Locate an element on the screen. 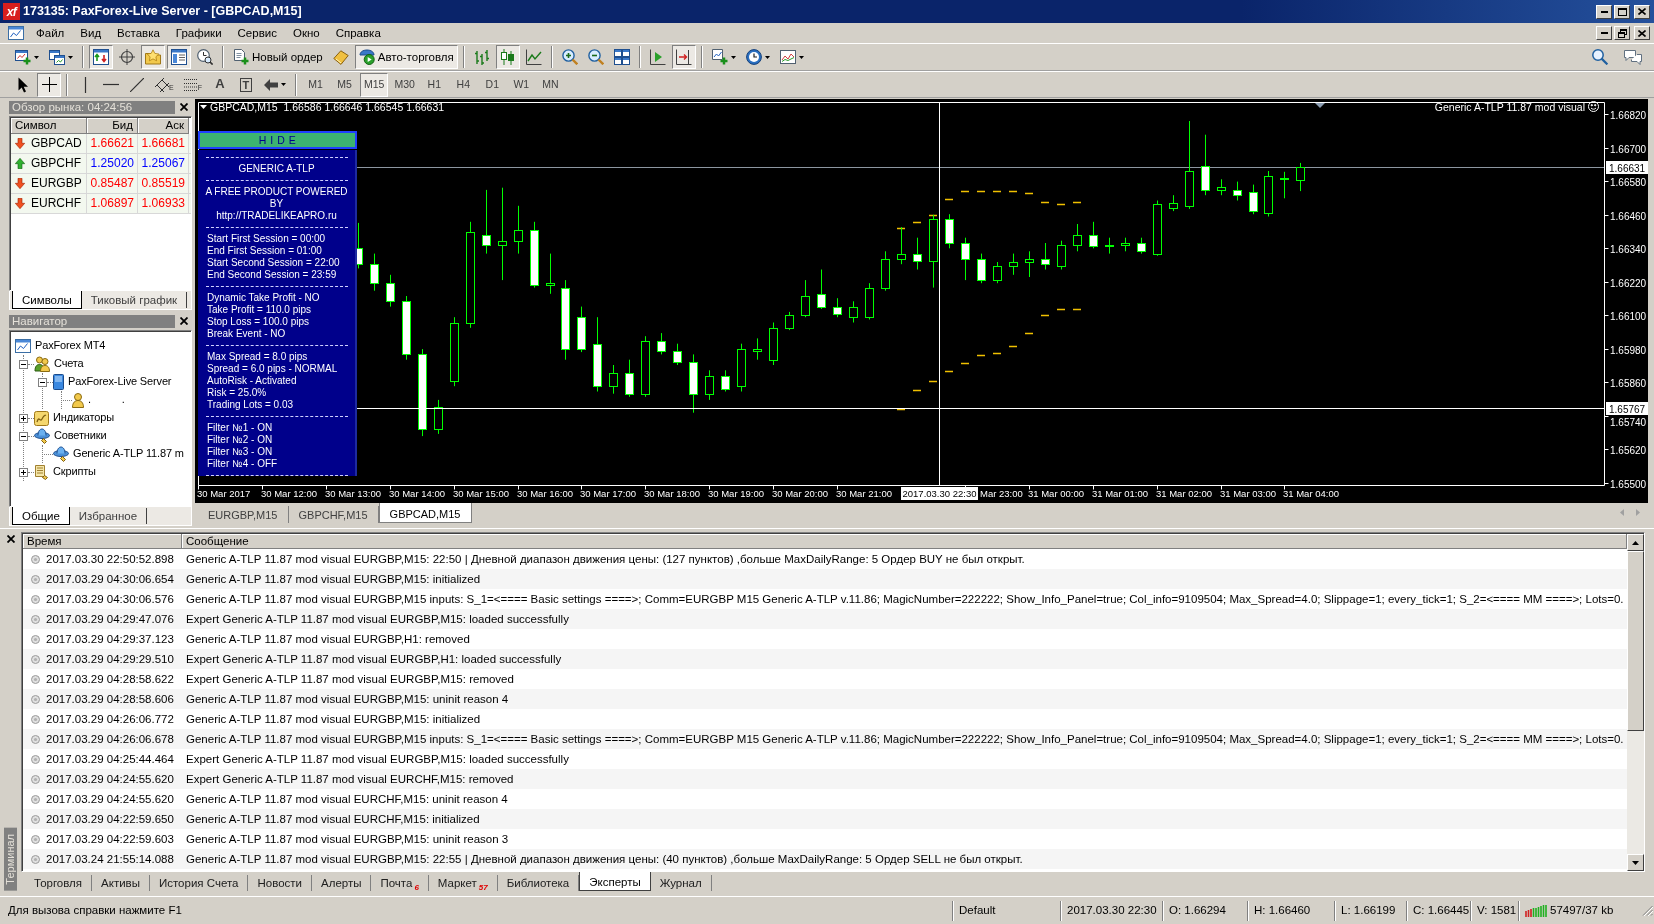  tab: Торговля is located at coordinates (59, 883).